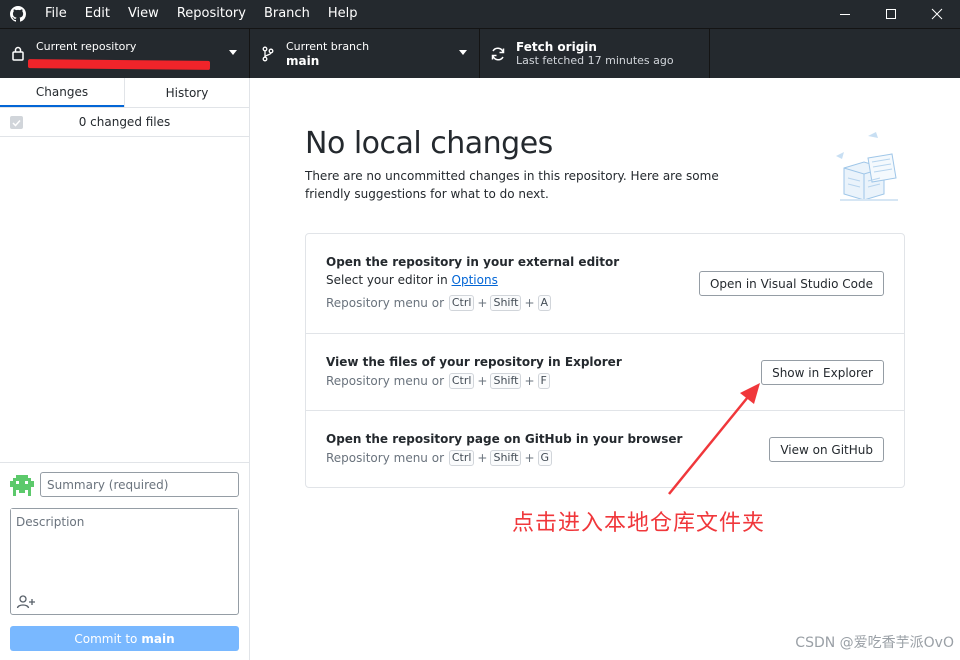 Image resolution: width=960 pixels, height=660 pixels. What do you see at coordinates (429, 143) in the screenshot?
I see `page-title: No local changes` at bounding box center [429, 143].